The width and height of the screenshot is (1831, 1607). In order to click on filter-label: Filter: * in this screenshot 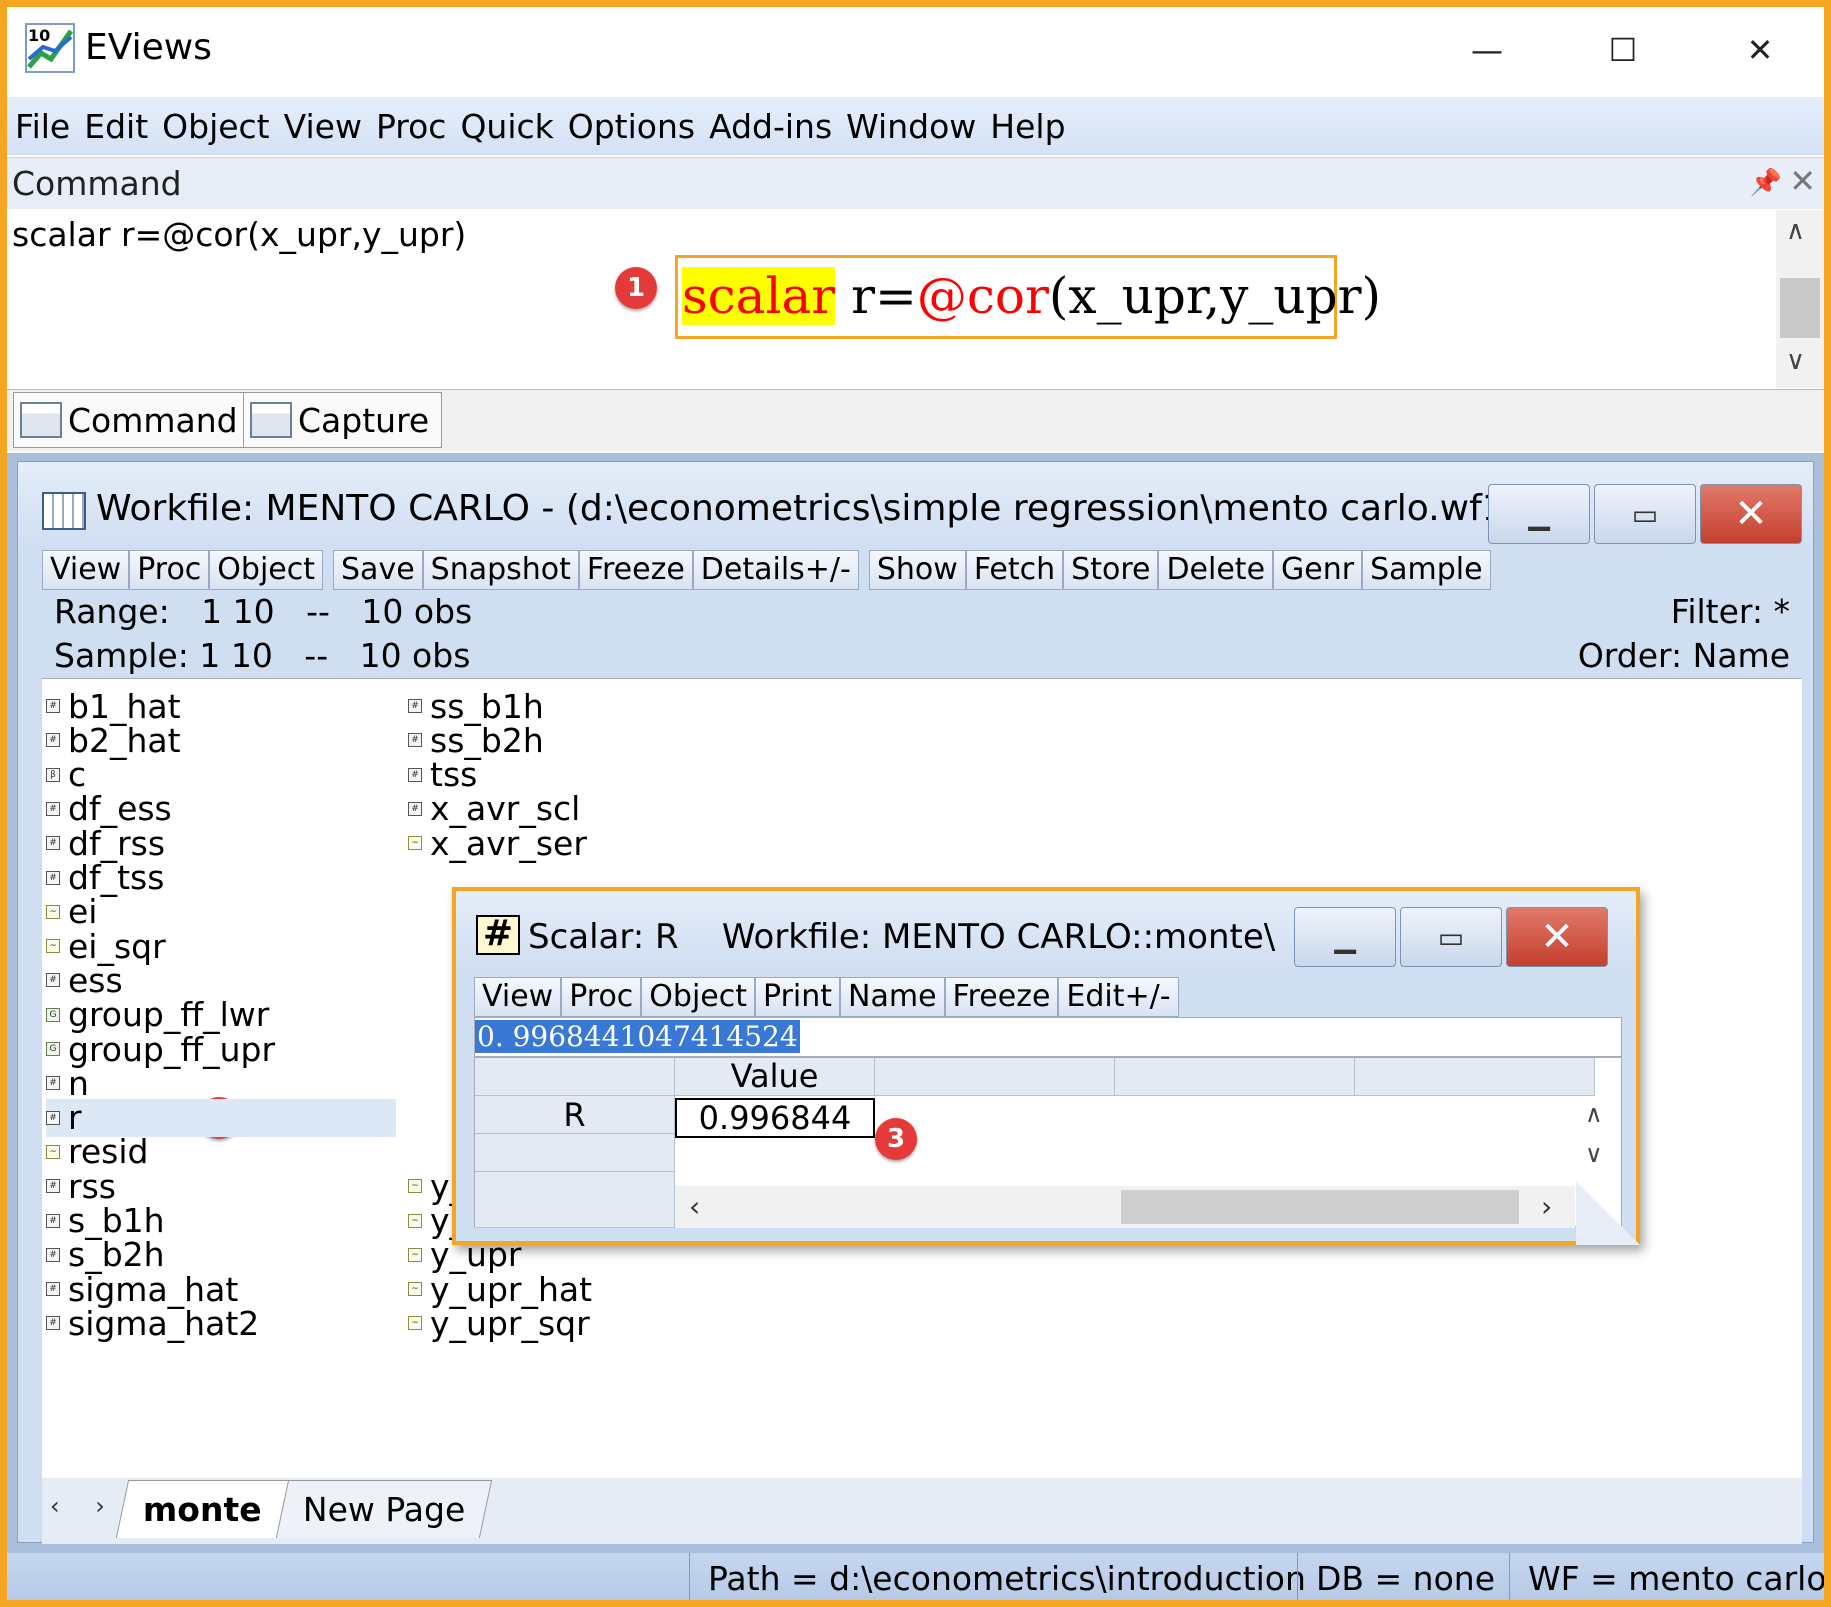, I will do `click(1730, 611)`.